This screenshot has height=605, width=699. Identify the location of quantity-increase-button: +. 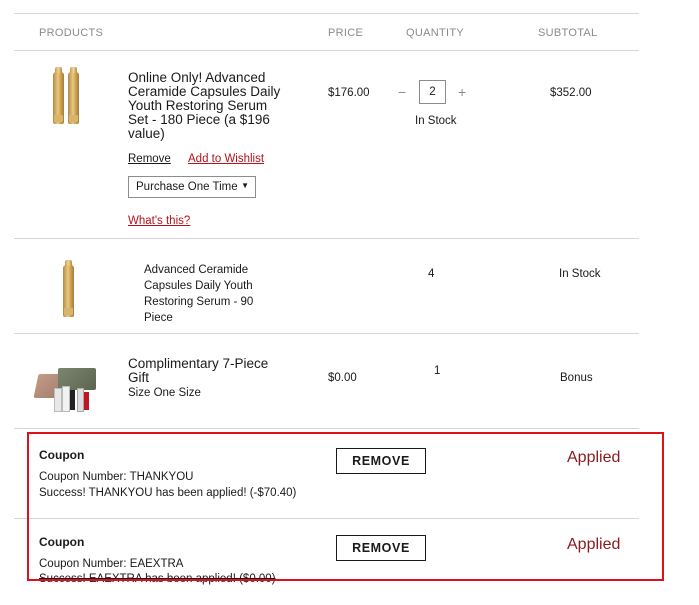
(462, 92).